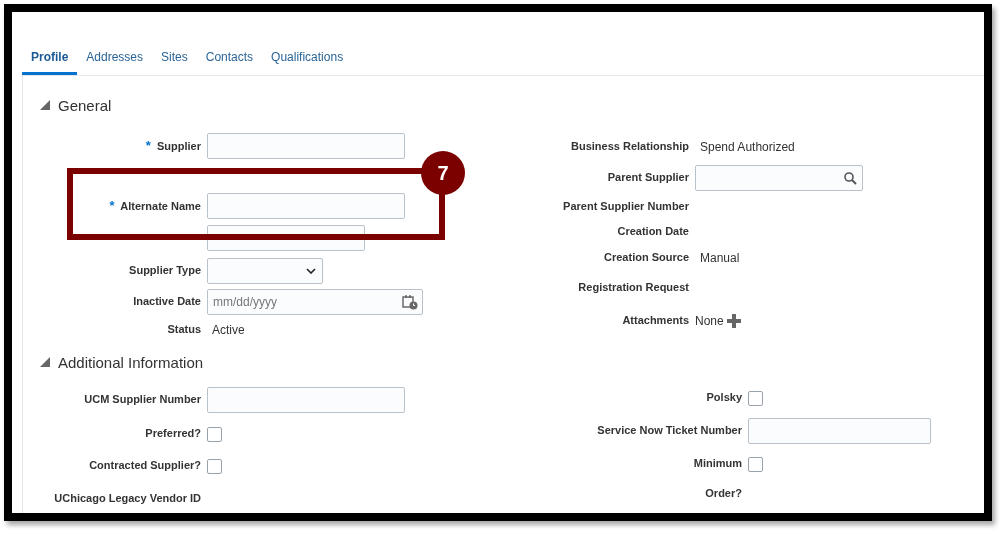  What do you see at coordinates (630, 146) in the screenshot?
I see `field-label: Business Relationship` at bounding box center [630, 146].